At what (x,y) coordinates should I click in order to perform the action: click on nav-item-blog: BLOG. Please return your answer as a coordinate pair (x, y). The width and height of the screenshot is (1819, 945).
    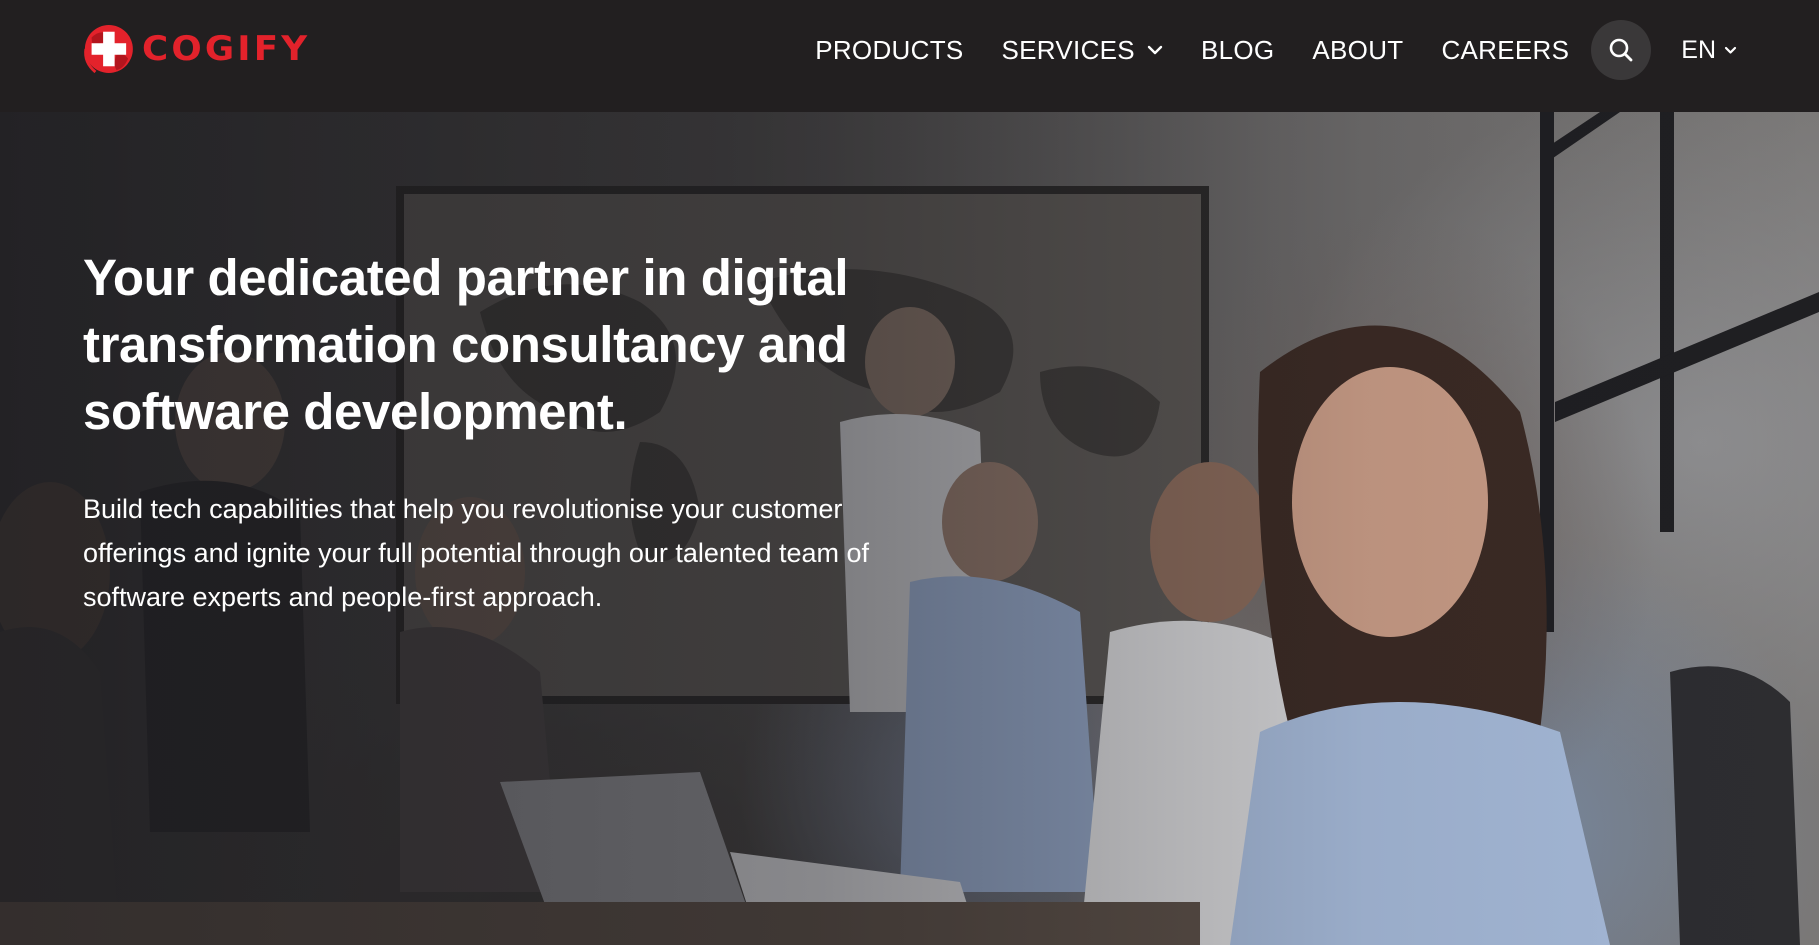
    Looking at the image, I should click on (1237, 50).